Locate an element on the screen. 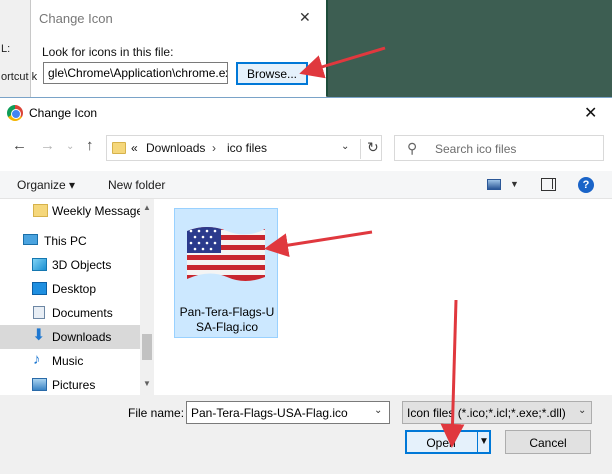  back-arrow-icon: ← is located at coordinates (19, 145).